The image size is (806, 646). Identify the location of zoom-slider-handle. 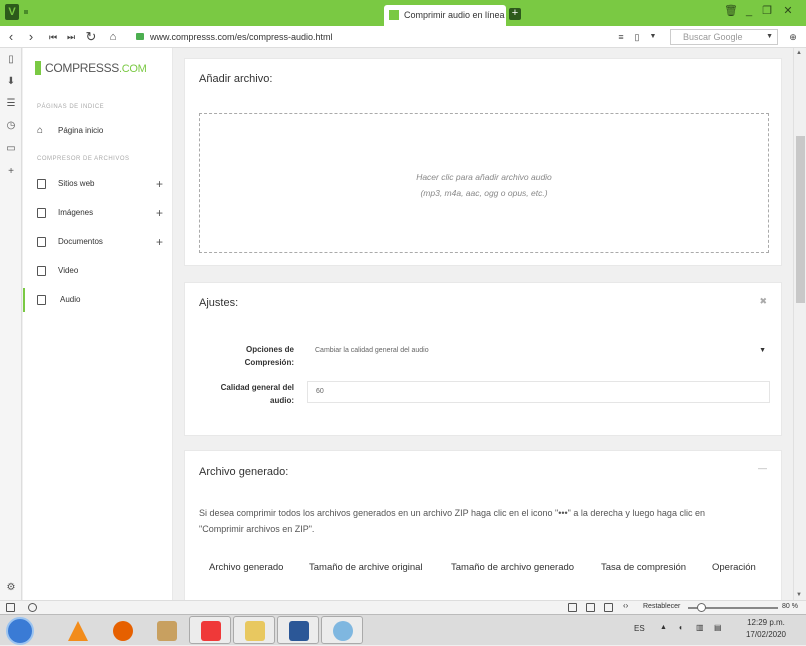
(701, 607).